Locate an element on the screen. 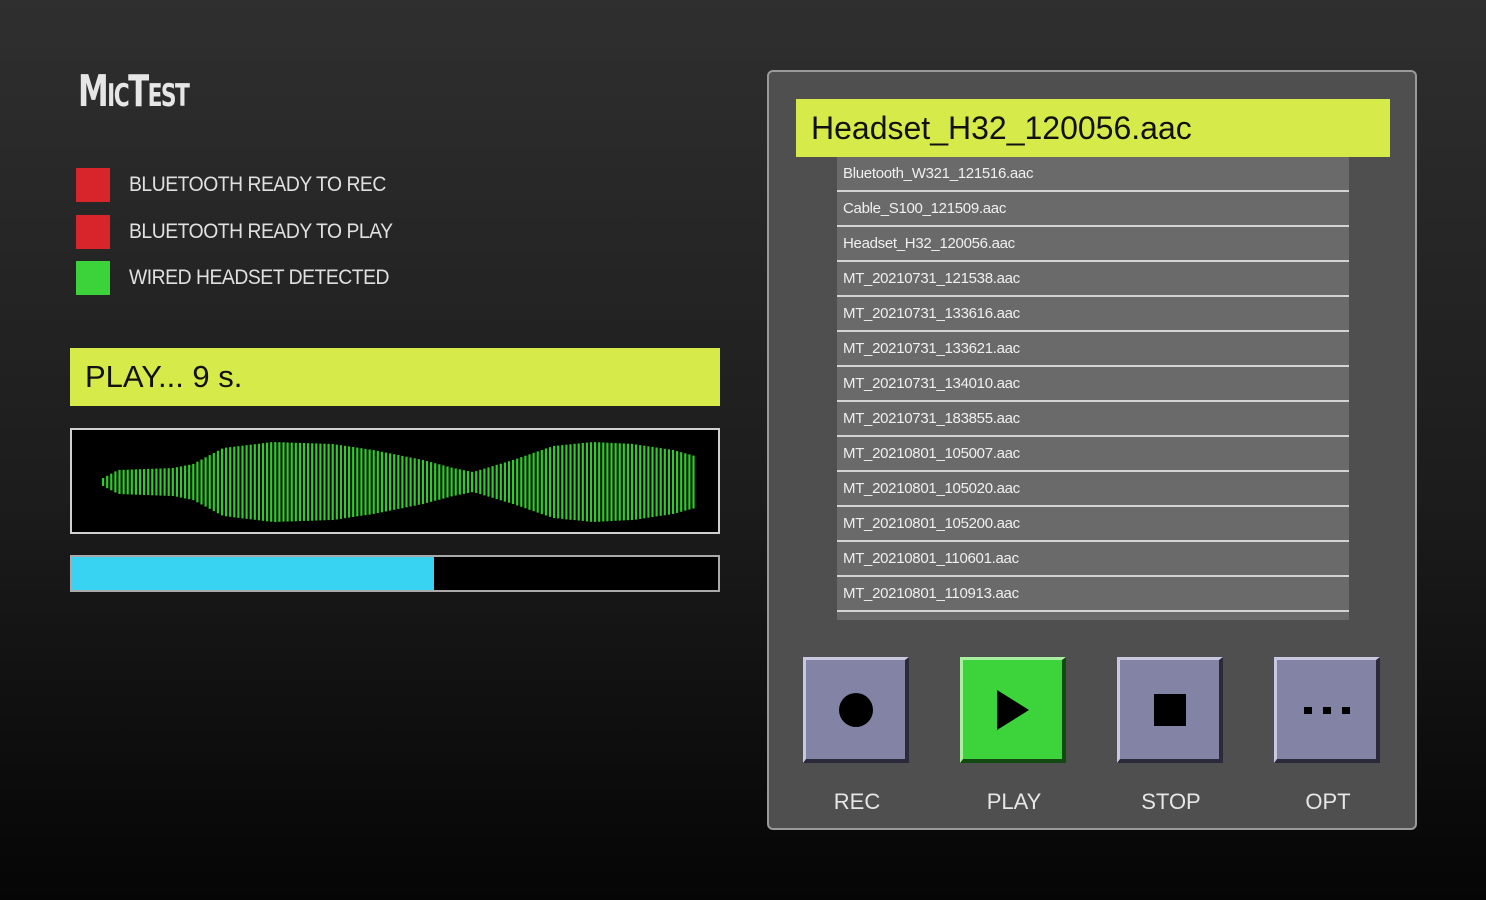  play-control: PLAY is located at coordinates (1014, 736).